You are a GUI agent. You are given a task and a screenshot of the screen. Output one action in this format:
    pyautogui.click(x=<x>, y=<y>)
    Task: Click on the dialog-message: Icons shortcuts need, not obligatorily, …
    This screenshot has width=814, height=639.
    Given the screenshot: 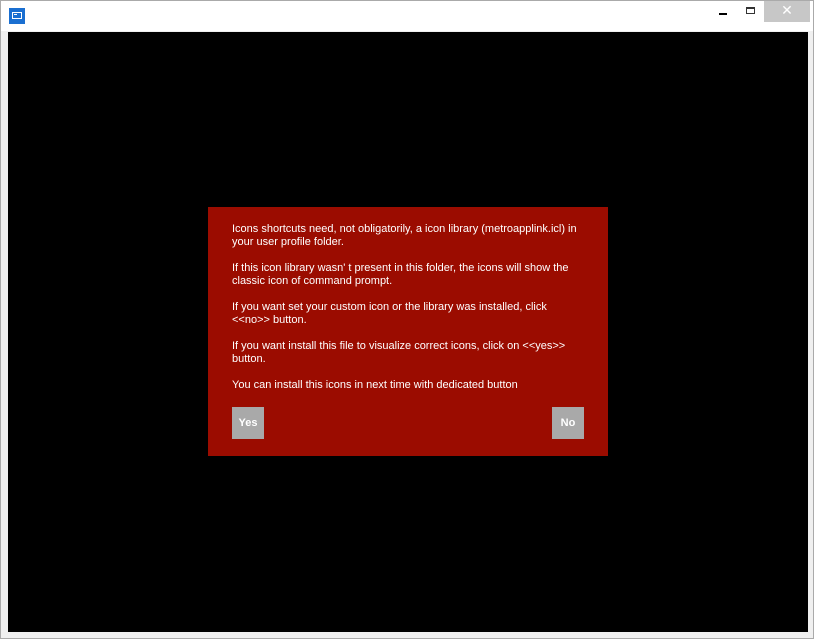 What is the action you would take?
    pyautogui.click(x=408, y=314)
    